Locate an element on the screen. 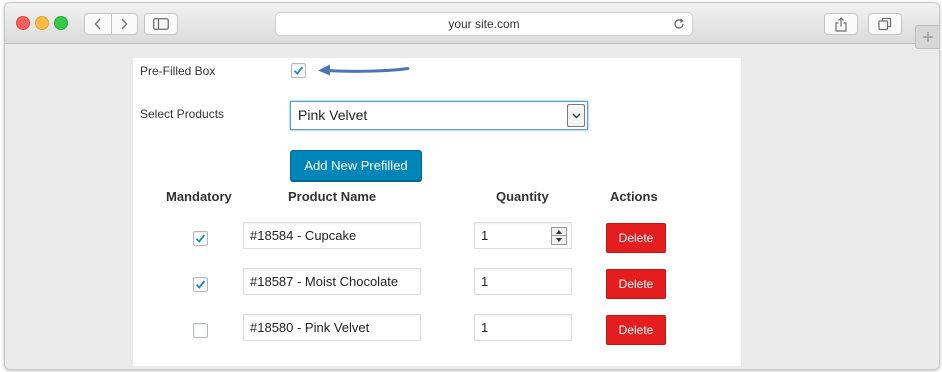  row-1-mandatory-checkbox is located at coordinates (200, 238).